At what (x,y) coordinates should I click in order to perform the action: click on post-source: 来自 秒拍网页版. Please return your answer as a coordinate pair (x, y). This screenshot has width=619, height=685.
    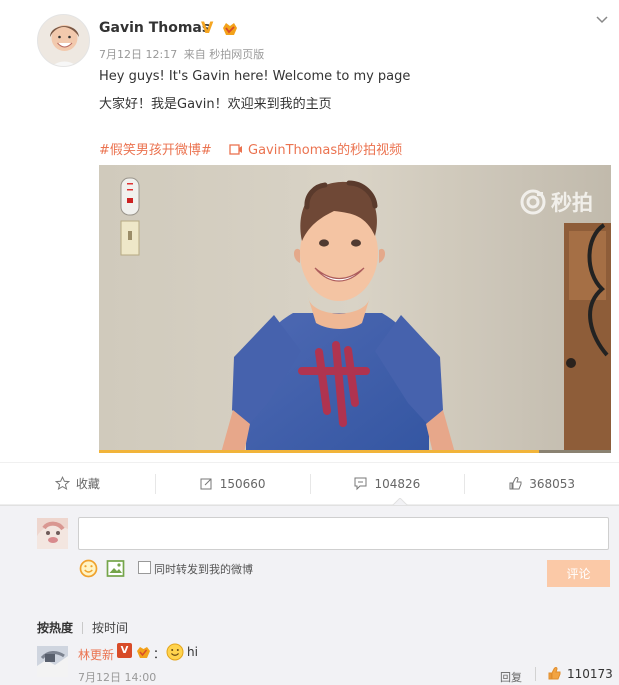
    Looking at the image, I should click on (224, 54).